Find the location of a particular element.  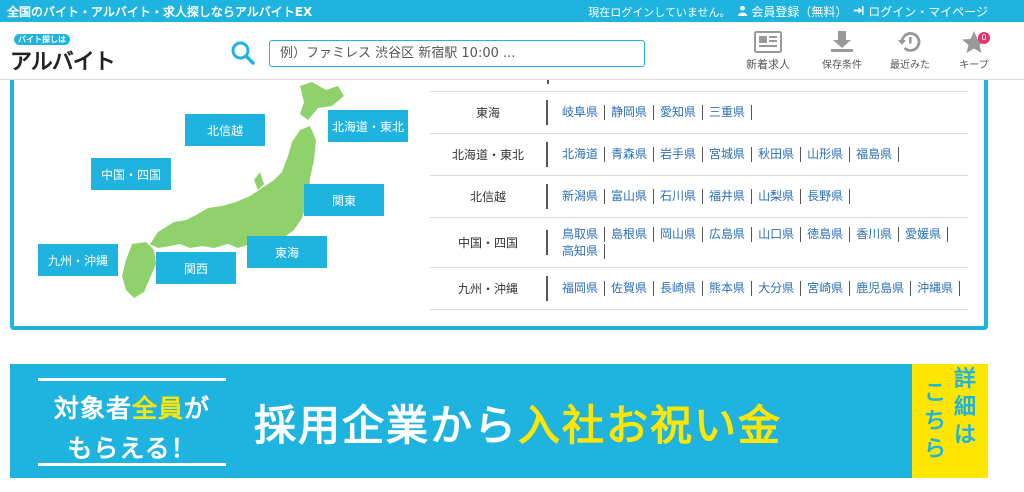

table-row: 中国・四国 鳥取県 島根県 岡山県 広島県 山口県 徳島県 香川県 愛媛県高知県 is located at coordinates (699, 243).